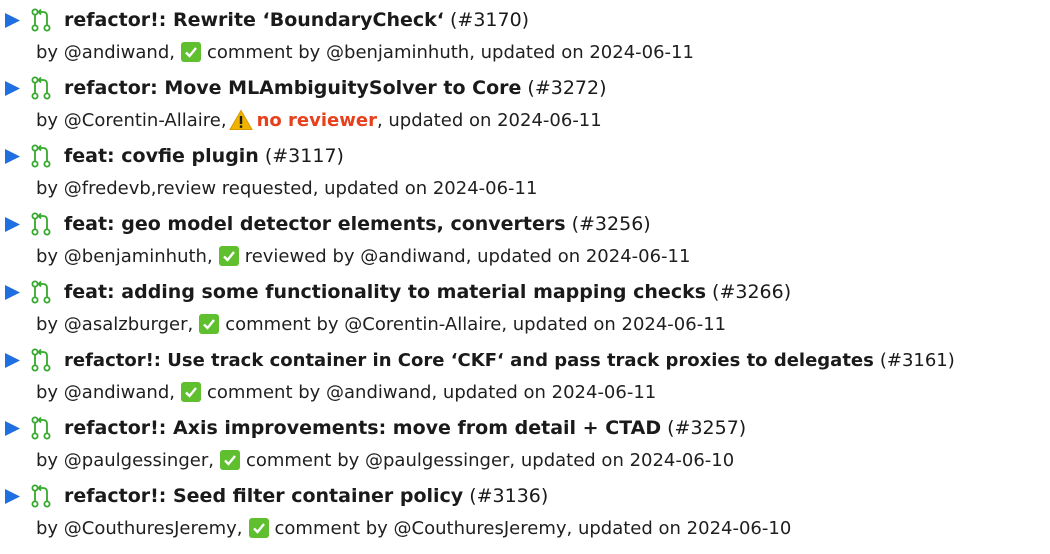 Image resolution: width=1050 pixels, height=554 pixels. I want to click on pr-number: (#3136), so click(509, 496).